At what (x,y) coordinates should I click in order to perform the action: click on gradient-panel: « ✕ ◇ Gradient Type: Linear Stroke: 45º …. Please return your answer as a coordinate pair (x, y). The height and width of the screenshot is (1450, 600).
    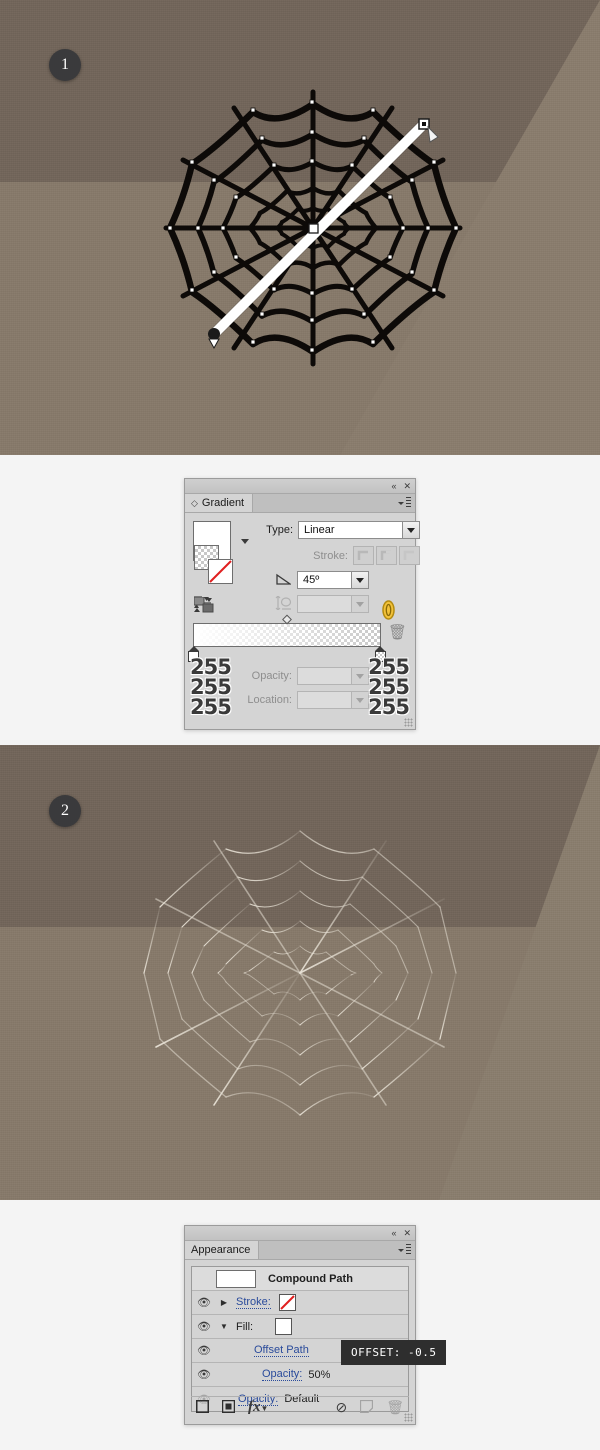
    Looking at the image, I should click on (302, 604).